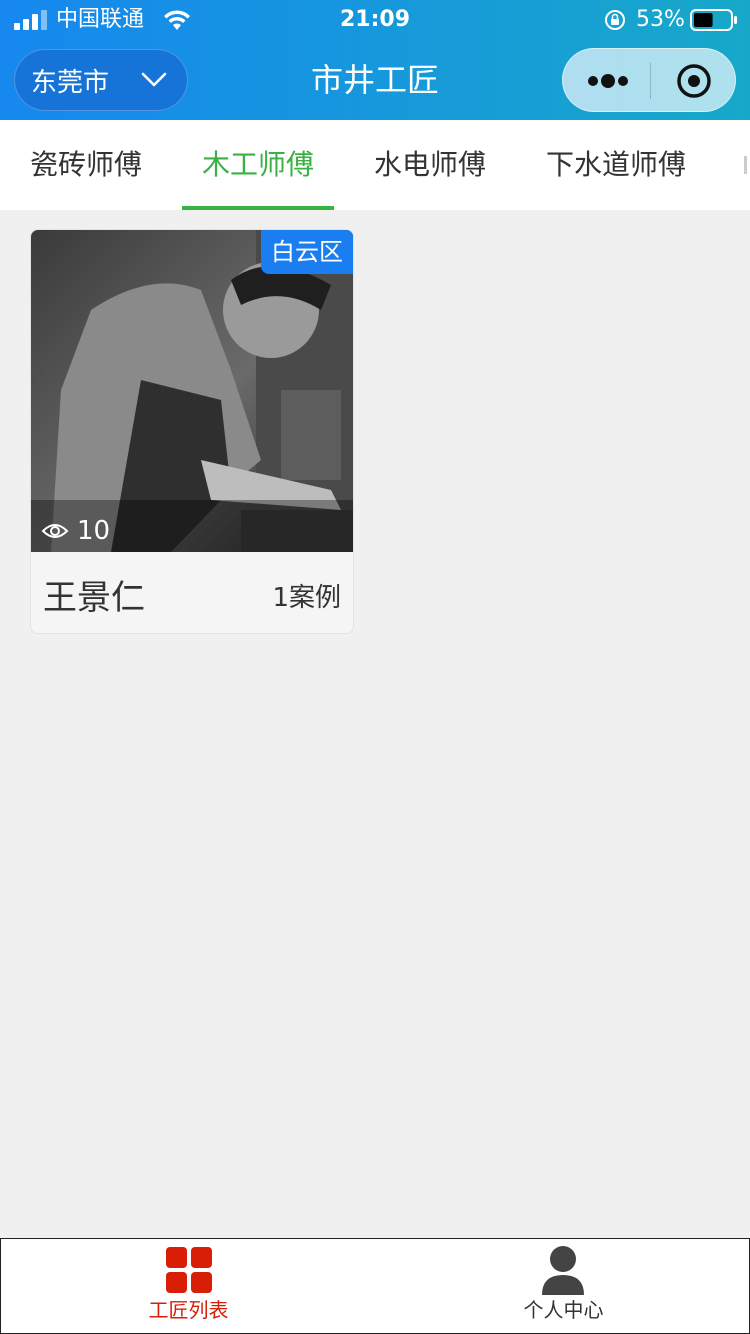 The width and height of the screenshot is (750, 1334). I want to click on nav-label: 工匠列表, so click(188, 1310).